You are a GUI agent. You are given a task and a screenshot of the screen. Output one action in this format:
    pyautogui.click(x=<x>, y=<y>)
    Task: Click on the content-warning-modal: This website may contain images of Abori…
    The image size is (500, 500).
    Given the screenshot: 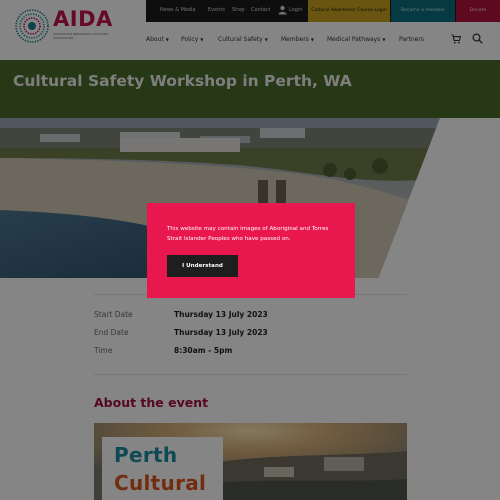 What is the action you would take?
    pyautogui.click(x=251, y=250)
    